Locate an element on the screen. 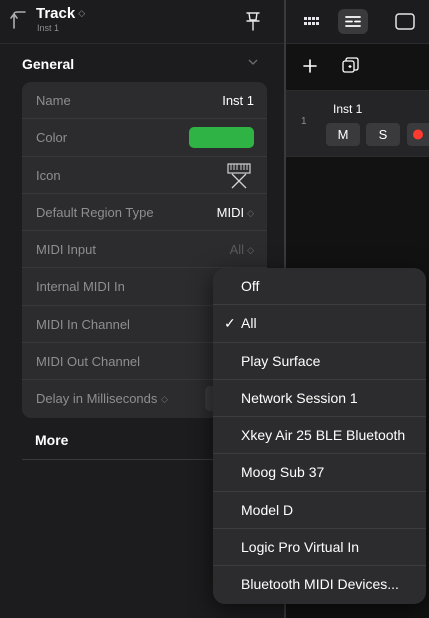 This screenshot has width=429, height=618. menu-item: Moog Sub 37 is located at coordinates (319, 473).